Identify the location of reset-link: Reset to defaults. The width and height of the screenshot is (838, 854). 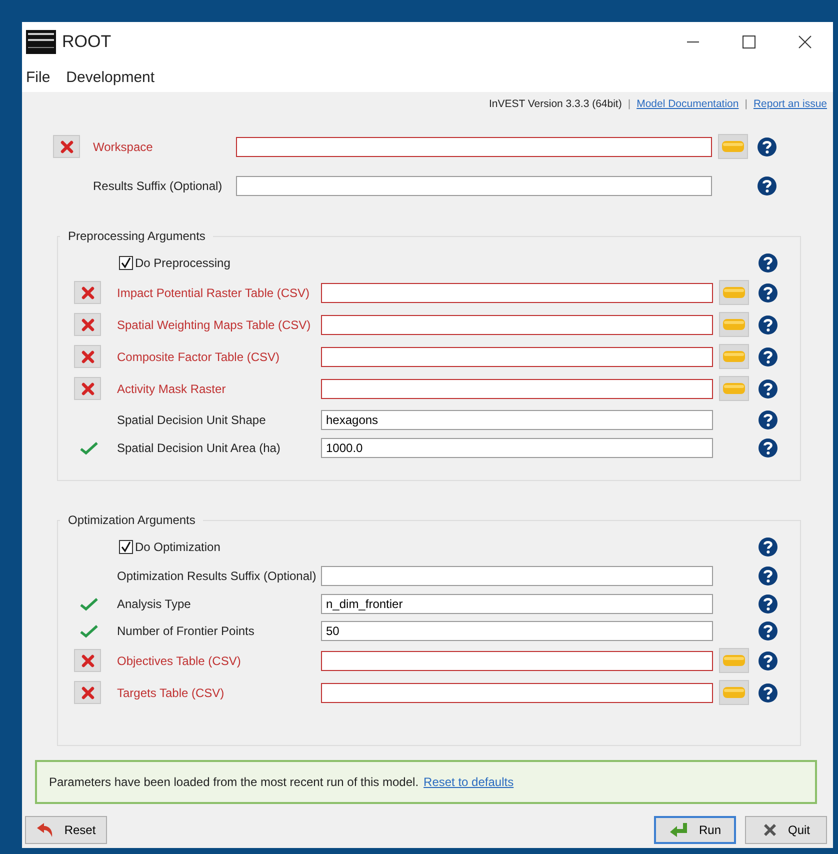
(469, 782).